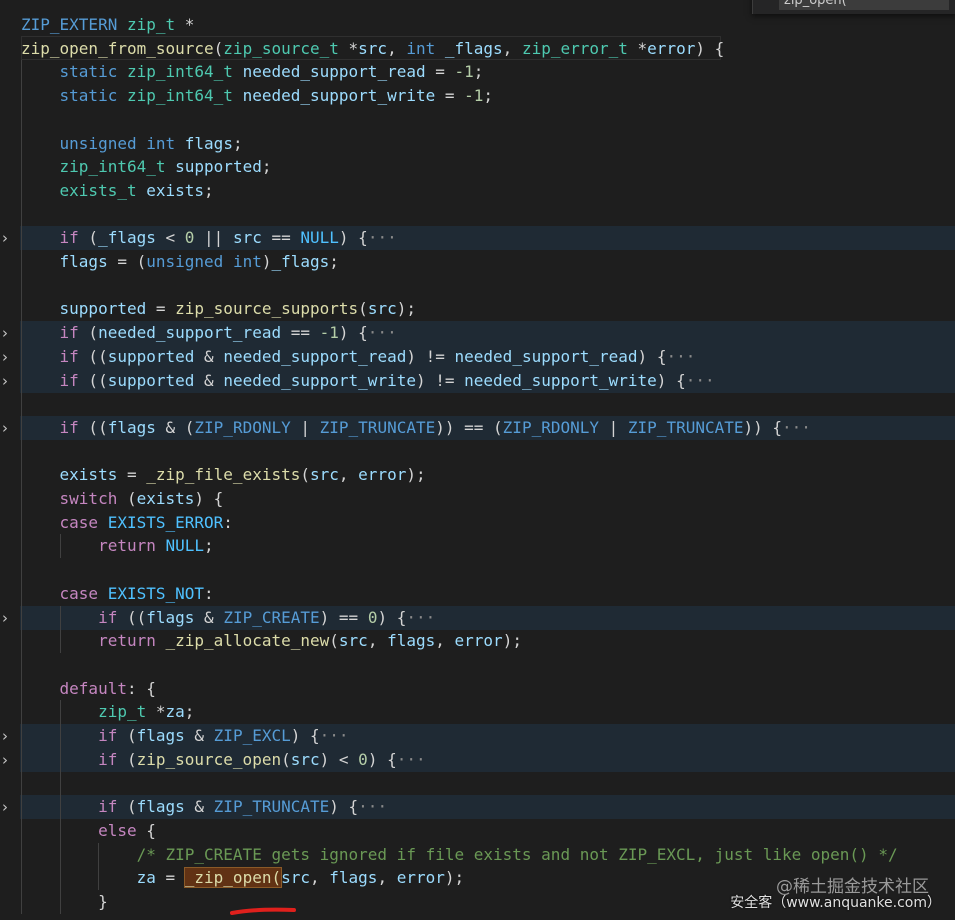 The width and height of the screenshot is (955, 920). I want to click on code-line: exists_t exists;, so click(477, 191).